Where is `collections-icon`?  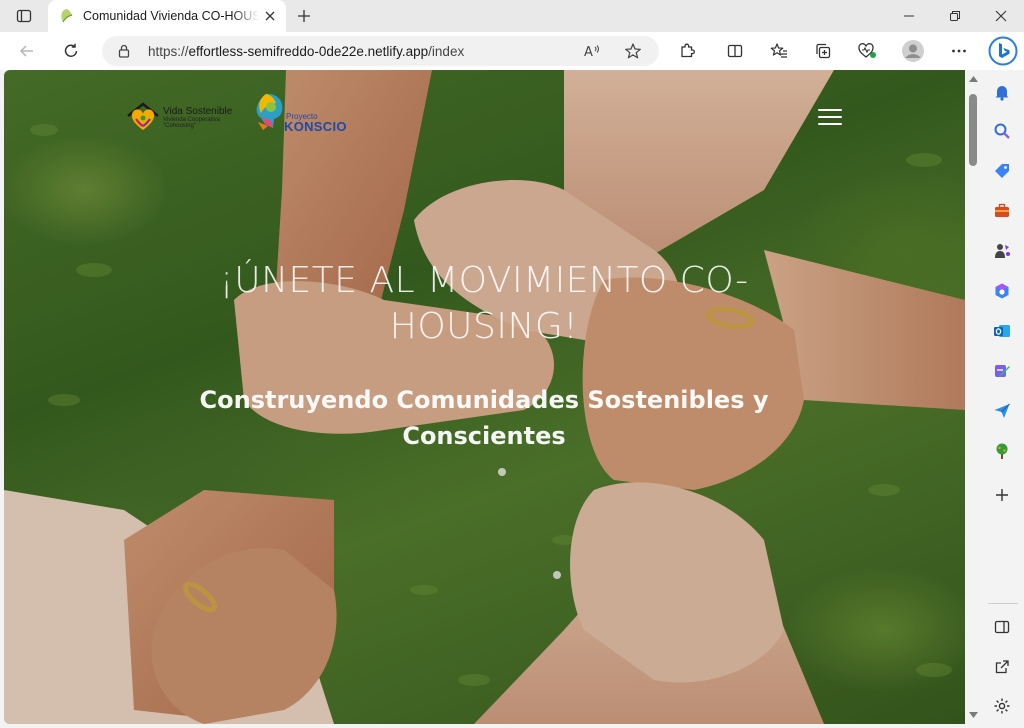 collections-icon is located at coordinates (823, 51).